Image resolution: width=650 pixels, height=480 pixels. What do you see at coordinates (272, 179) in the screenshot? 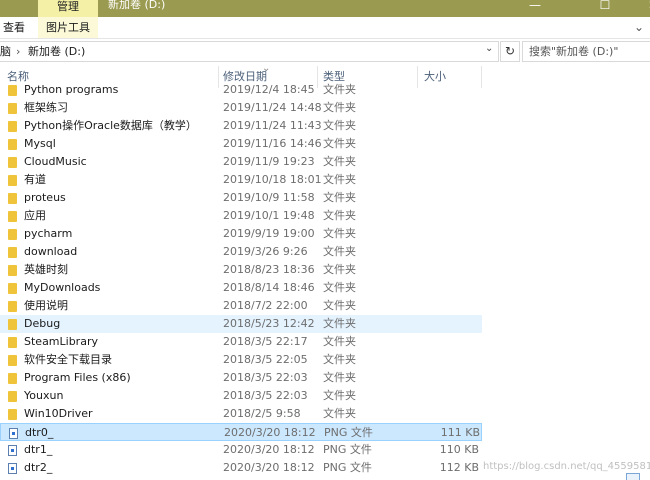
I see `file-date: 2019/10/18 18:01` at bounding box center [272, 179].